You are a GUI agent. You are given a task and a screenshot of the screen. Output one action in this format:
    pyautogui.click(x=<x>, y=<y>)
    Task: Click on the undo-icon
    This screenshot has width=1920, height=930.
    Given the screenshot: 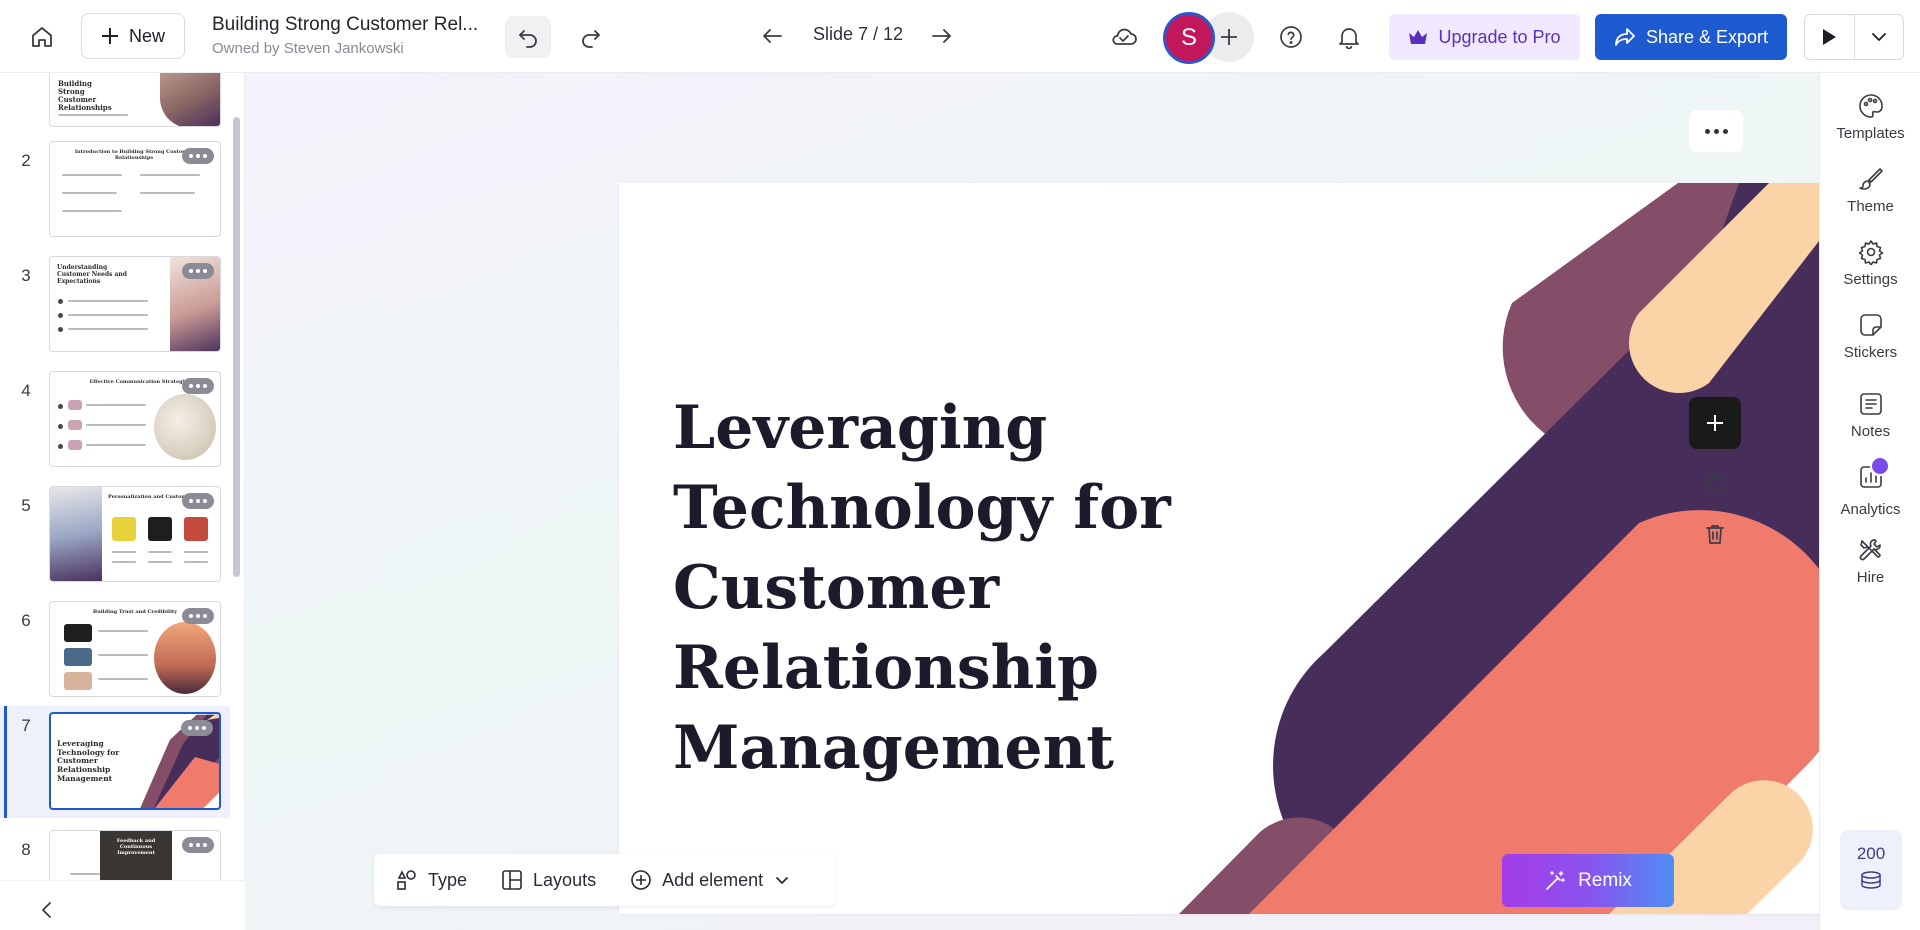 What is the action you would take?
    pyautogui.click(x=528, y=39)
    